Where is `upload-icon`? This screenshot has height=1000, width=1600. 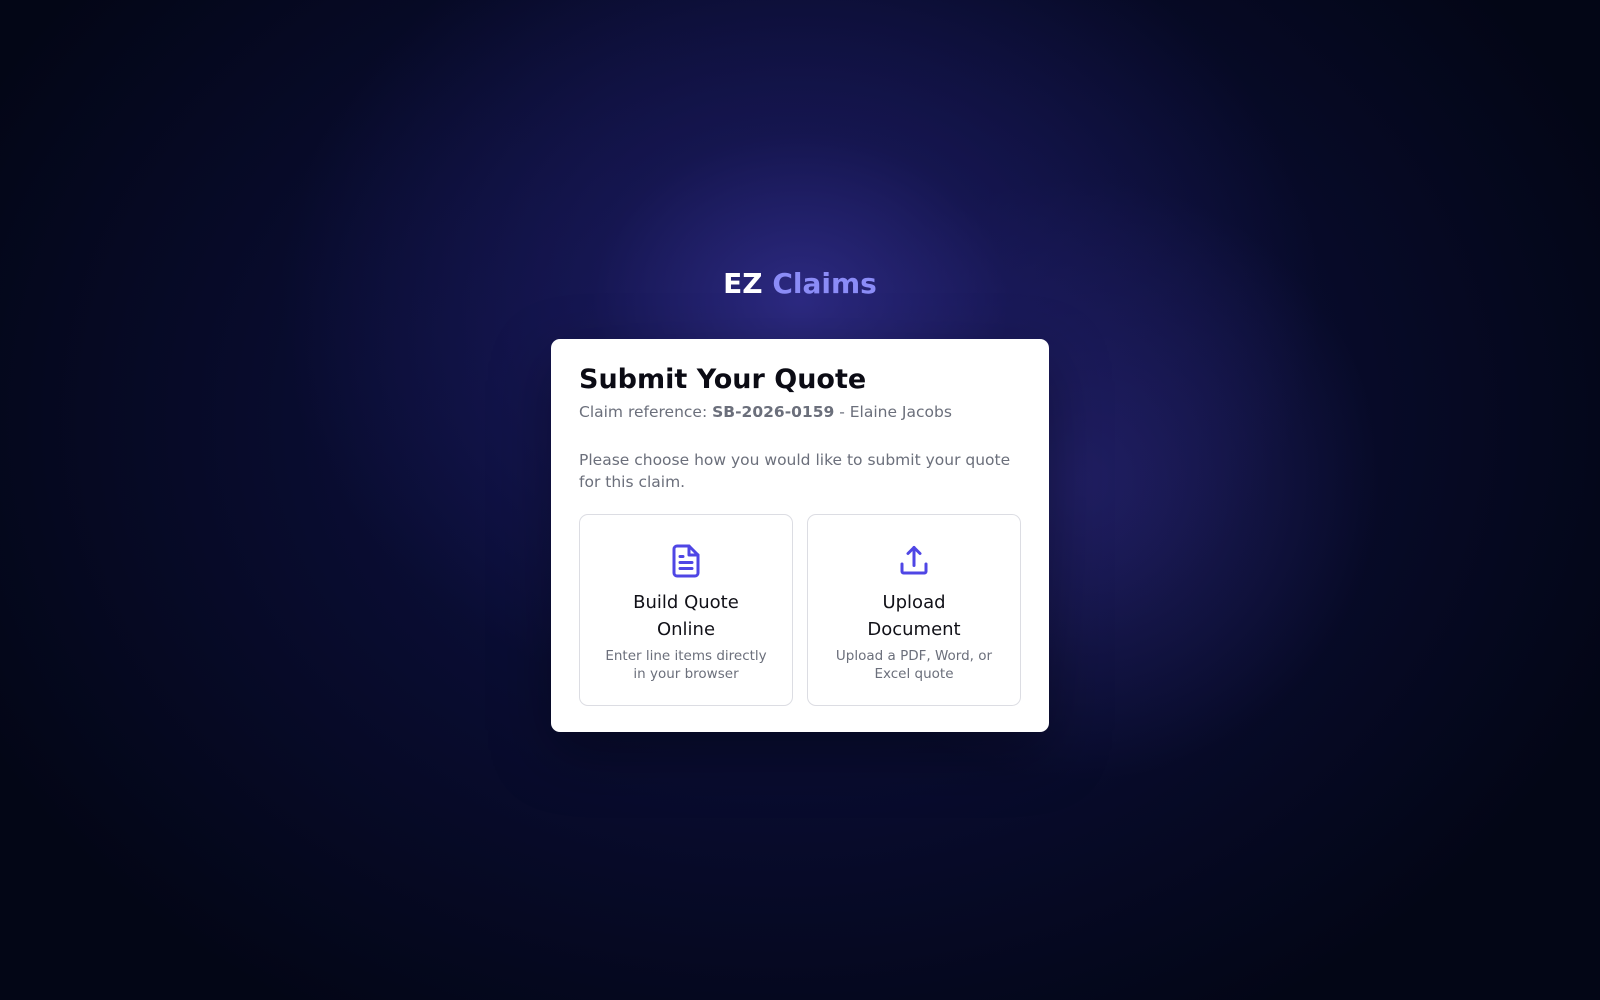
upload-icon is located at coordinates (914, 560).